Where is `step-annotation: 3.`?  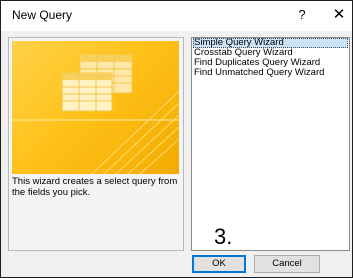
step-annotation: 3. is located at coordinates (223, 236).